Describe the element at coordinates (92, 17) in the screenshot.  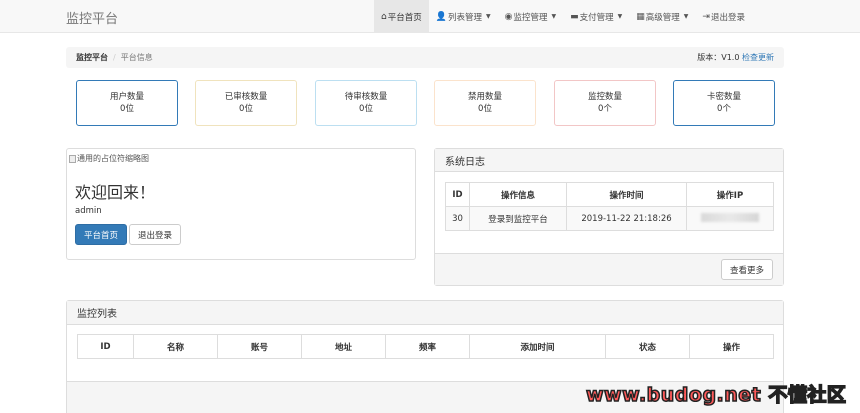
I see `brand-title: 监控平台` at that location.